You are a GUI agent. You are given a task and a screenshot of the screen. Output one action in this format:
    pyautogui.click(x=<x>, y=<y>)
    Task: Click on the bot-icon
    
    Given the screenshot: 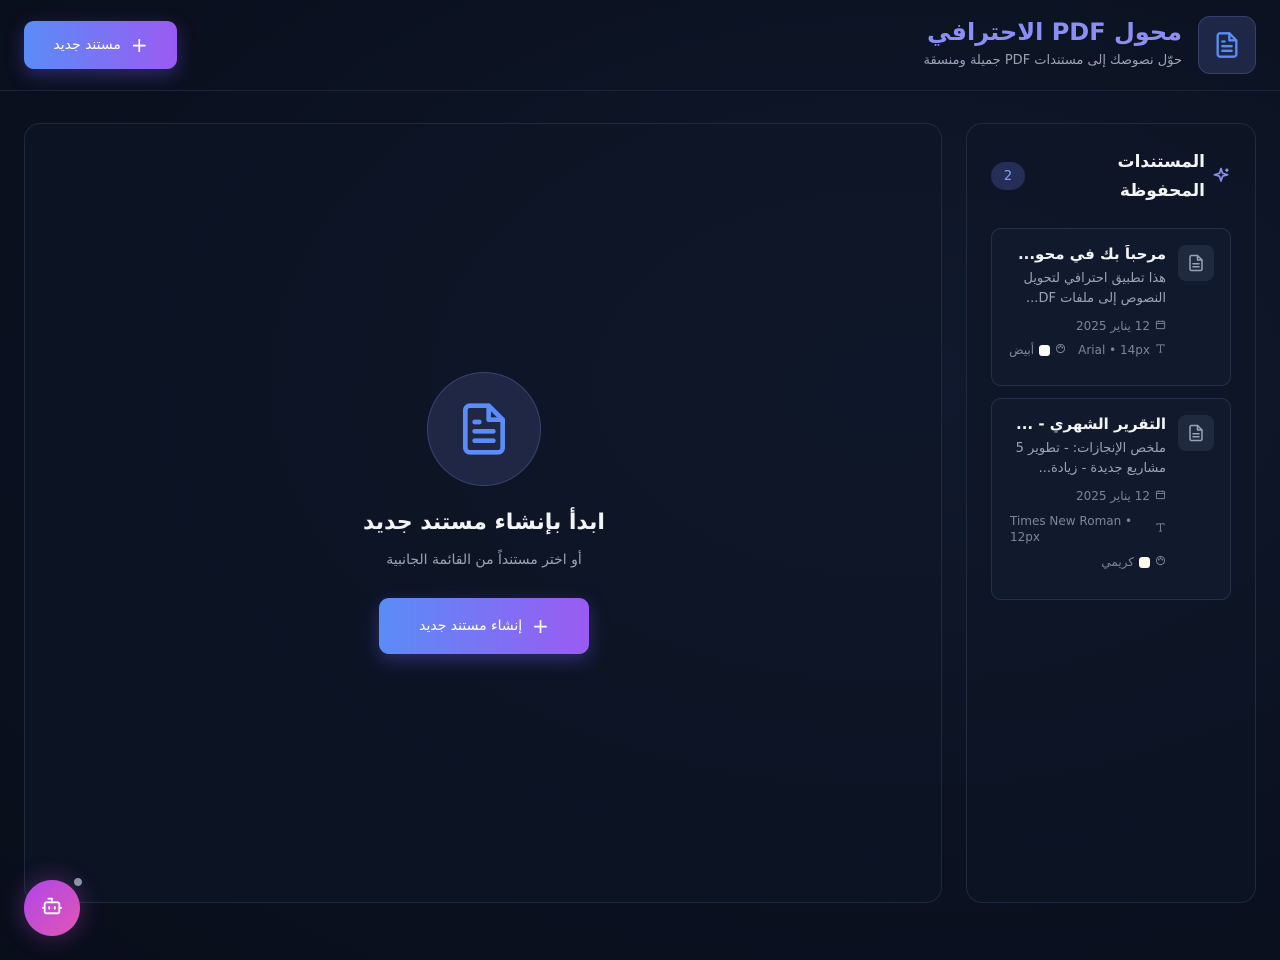 What is the action you would take?
    pyautogui.click(x=52, y=908)
    